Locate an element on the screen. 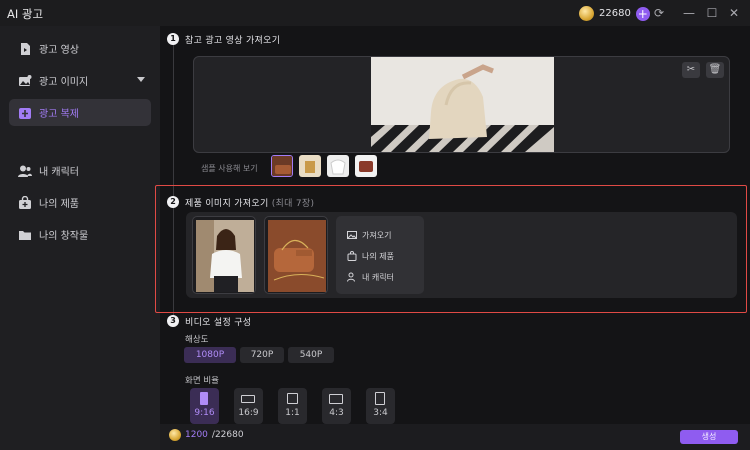  clone-icon is located at coordinates (25, 113).